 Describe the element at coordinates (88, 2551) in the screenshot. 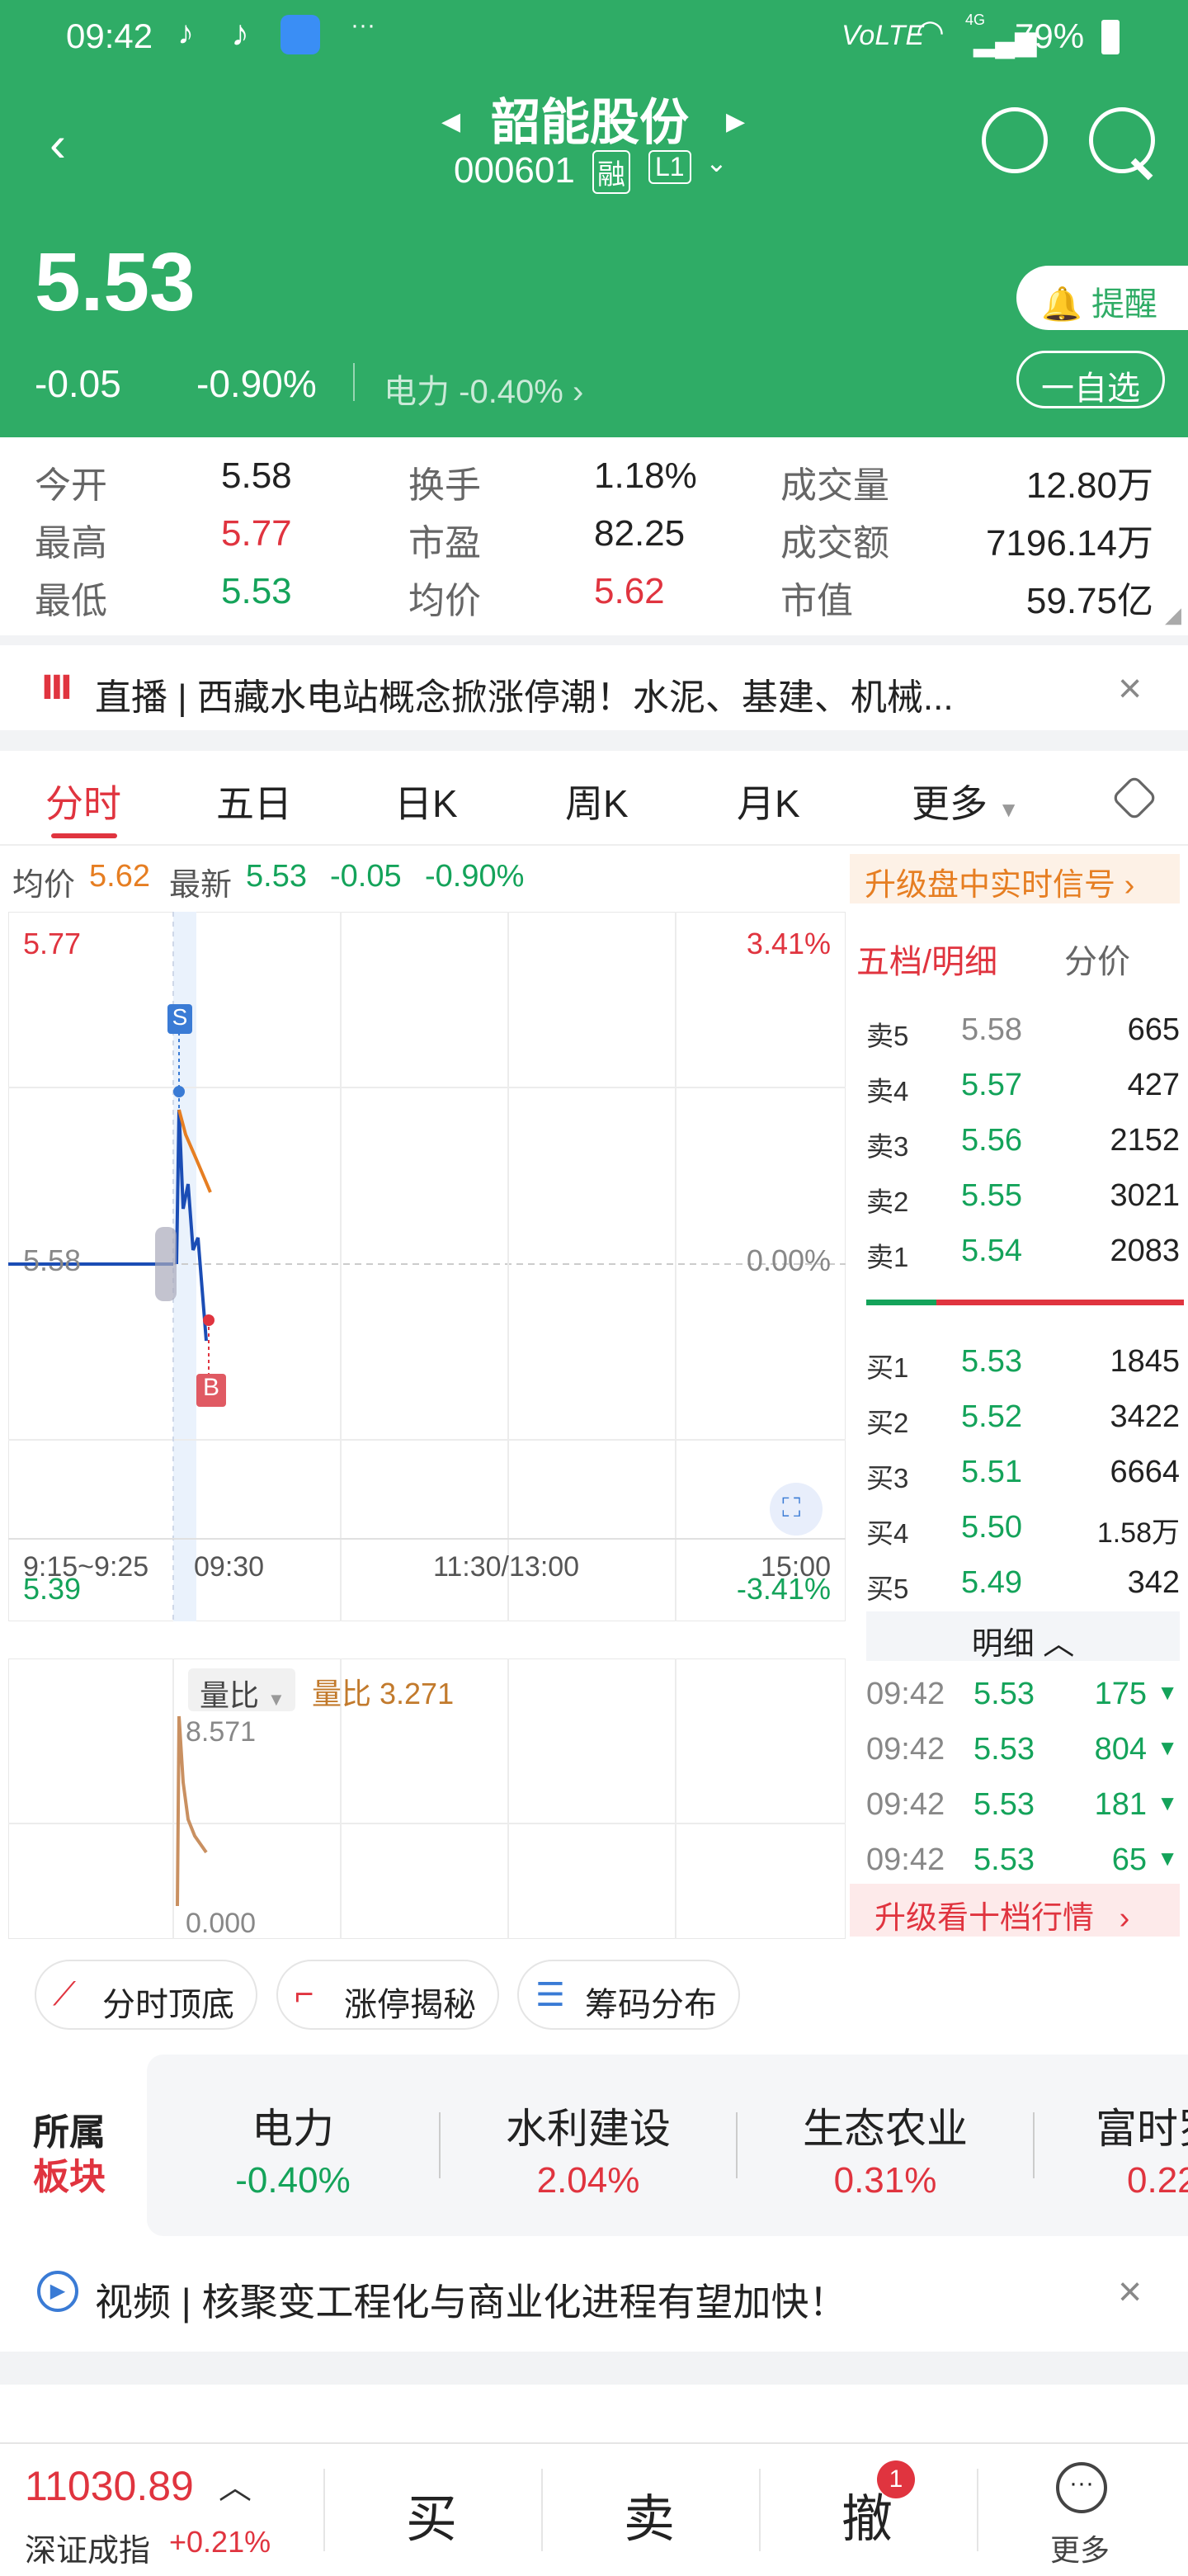

I see `index-name: 深证成指` at that location.